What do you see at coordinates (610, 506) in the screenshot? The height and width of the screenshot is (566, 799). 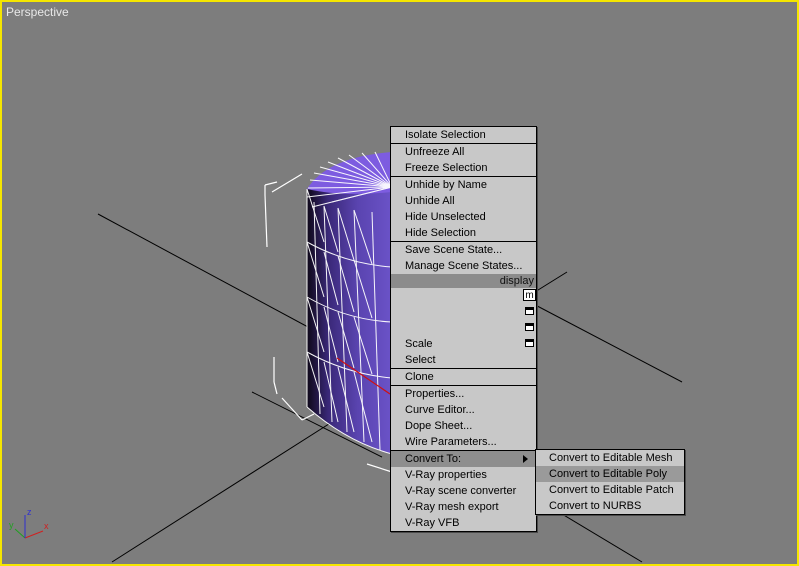 I see `submenu-item-nurbs: Convert to NURBS` at bounding box center [610, 506].